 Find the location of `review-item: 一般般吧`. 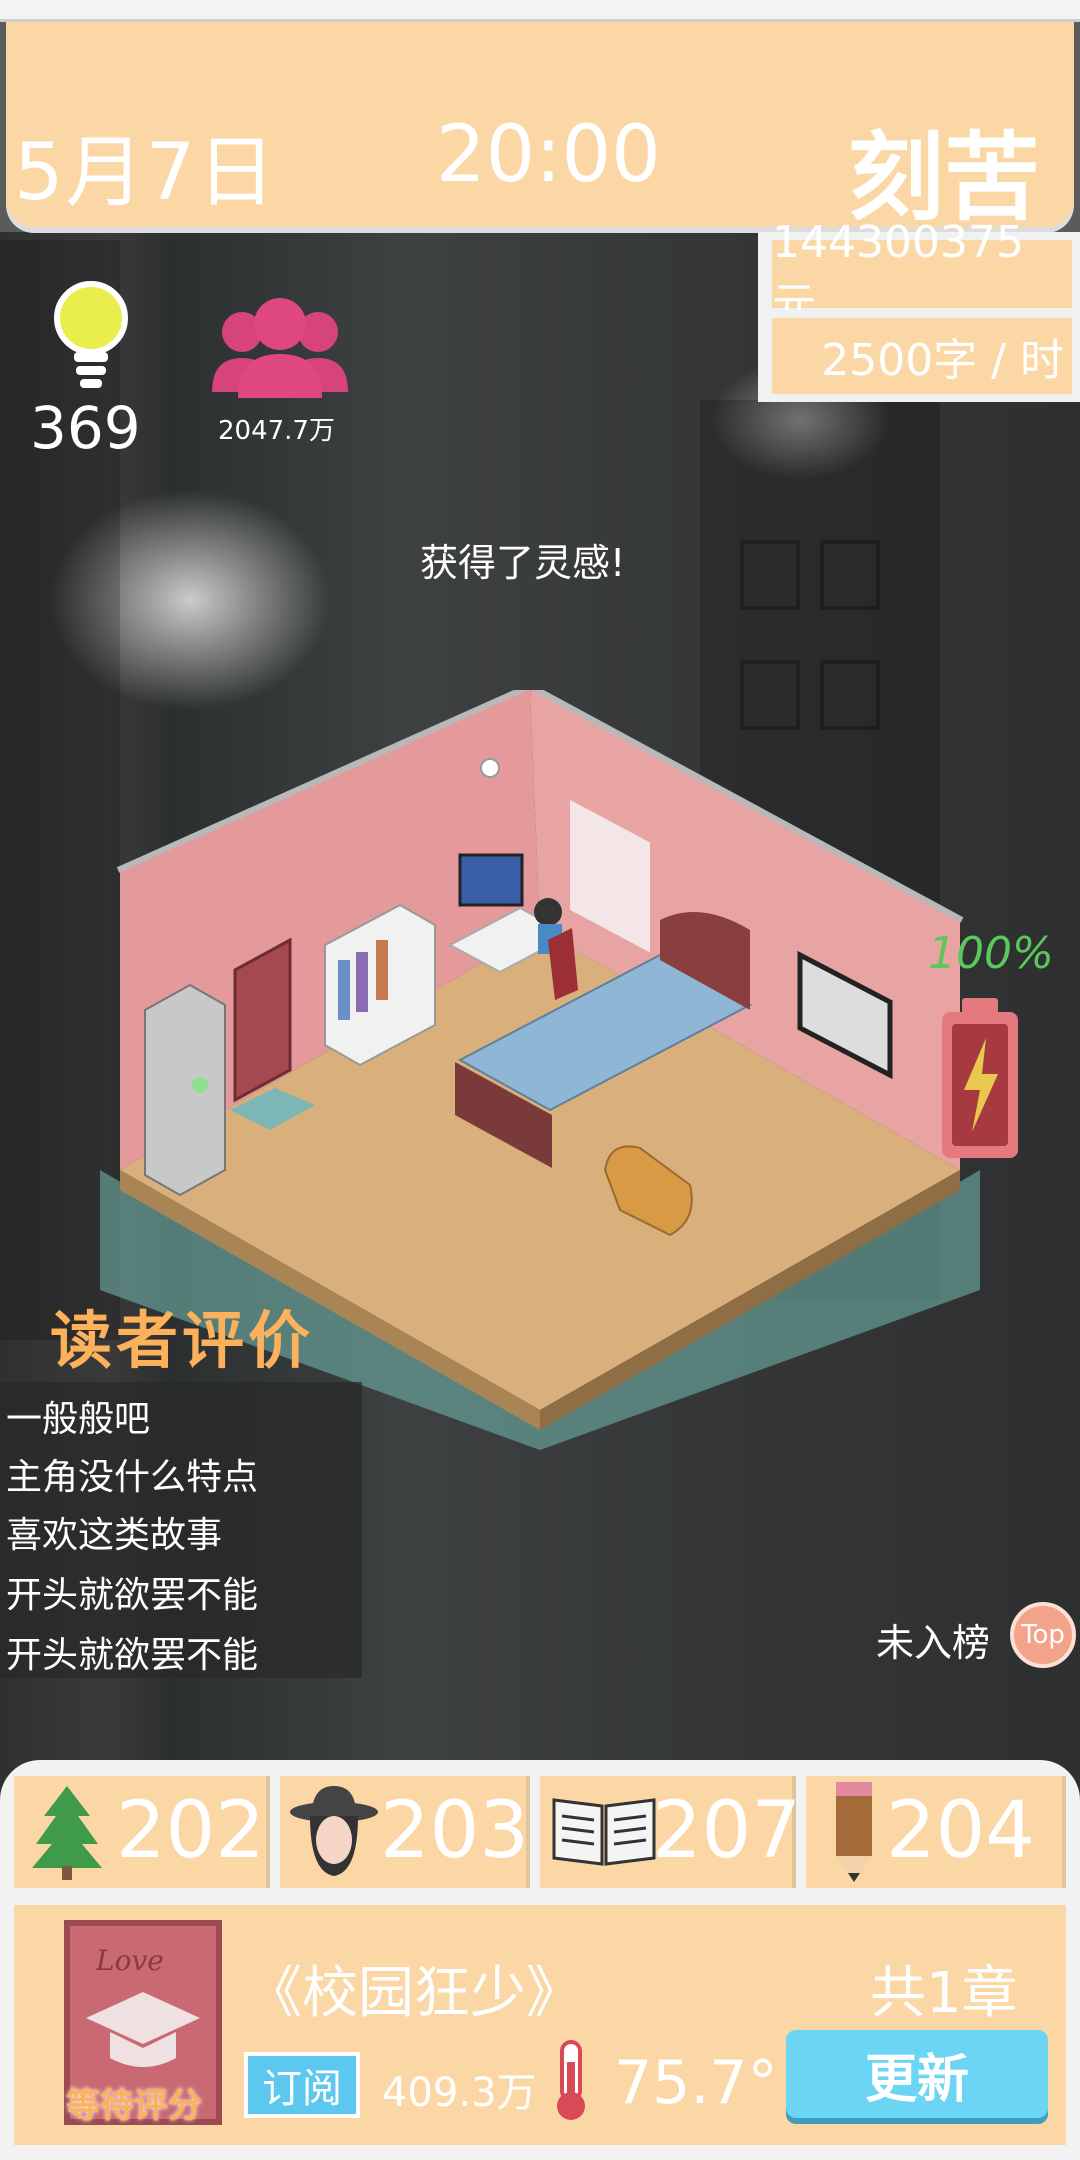

review-item: 一般般吧 is located at coordinates (78, 1419).